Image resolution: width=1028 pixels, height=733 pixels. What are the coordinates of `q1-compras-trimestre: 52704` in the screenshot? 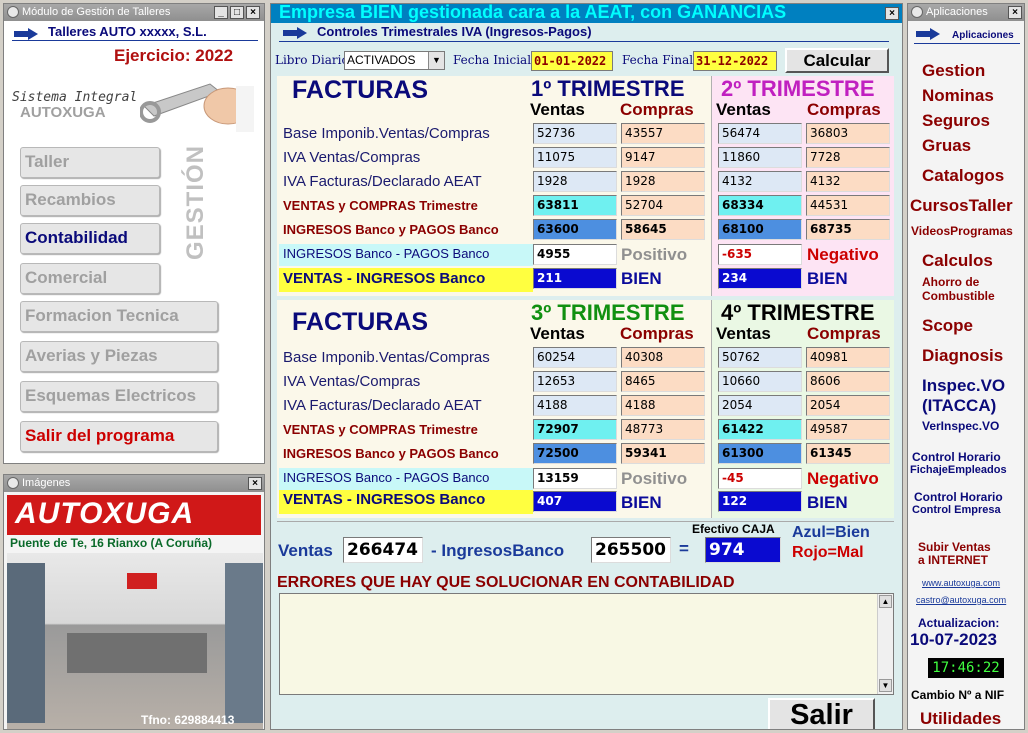 It's located at (663, 205).